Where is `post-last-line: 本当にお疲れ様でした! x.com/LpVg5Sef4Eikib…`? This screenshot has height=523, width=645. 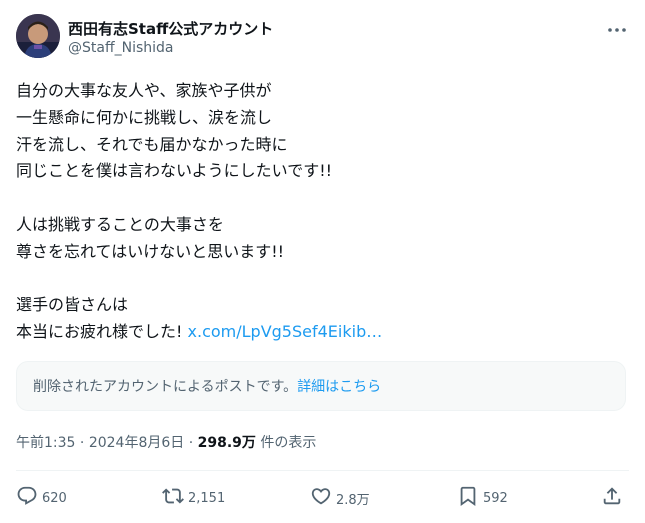 post-last-line: 本当にお疲れ様でした! x.com/LpVg5Sef4Eikib… is located at coordinates (316, 332).